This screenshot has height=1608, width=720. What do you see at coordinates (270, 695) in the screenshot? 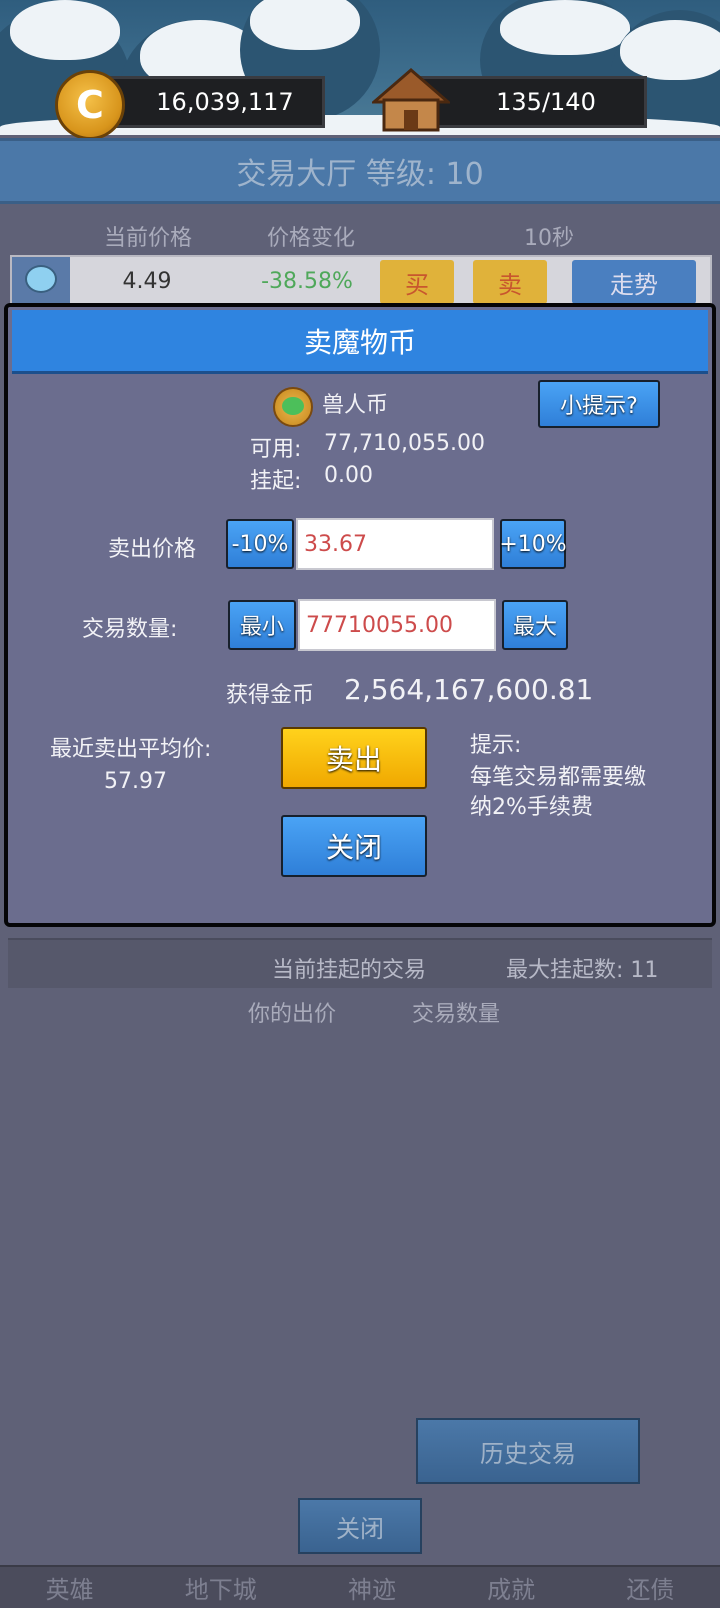
I see `receive-gold-label: 获得金币` at bounding box center [270, 695].